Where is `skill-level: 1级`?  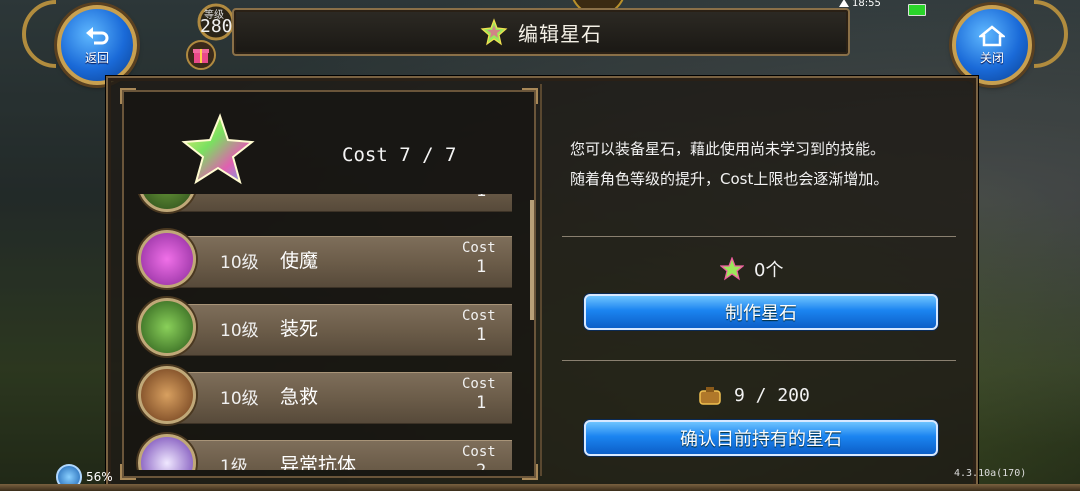
skill-level: 1级 is located at coordinates (234, 463).